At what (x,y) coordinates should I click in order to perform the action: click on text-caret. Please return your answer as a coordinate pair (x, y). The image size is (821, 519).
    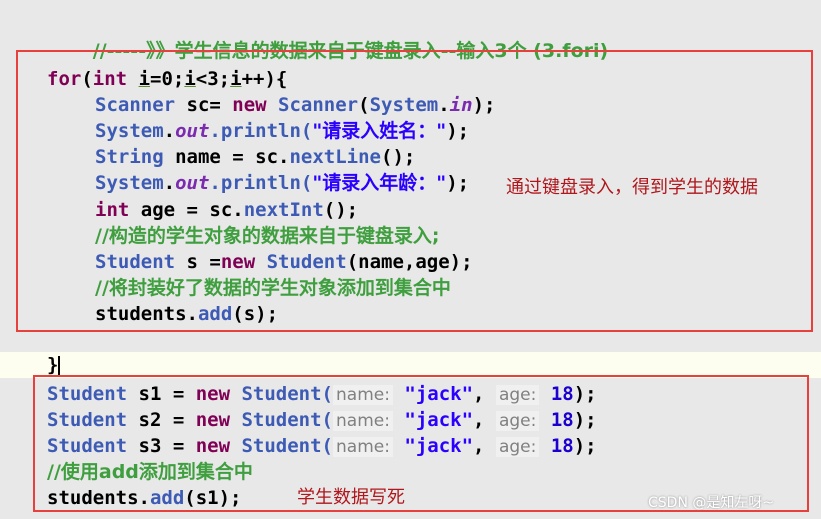
    Looking at the image, I should click on (59, 365).